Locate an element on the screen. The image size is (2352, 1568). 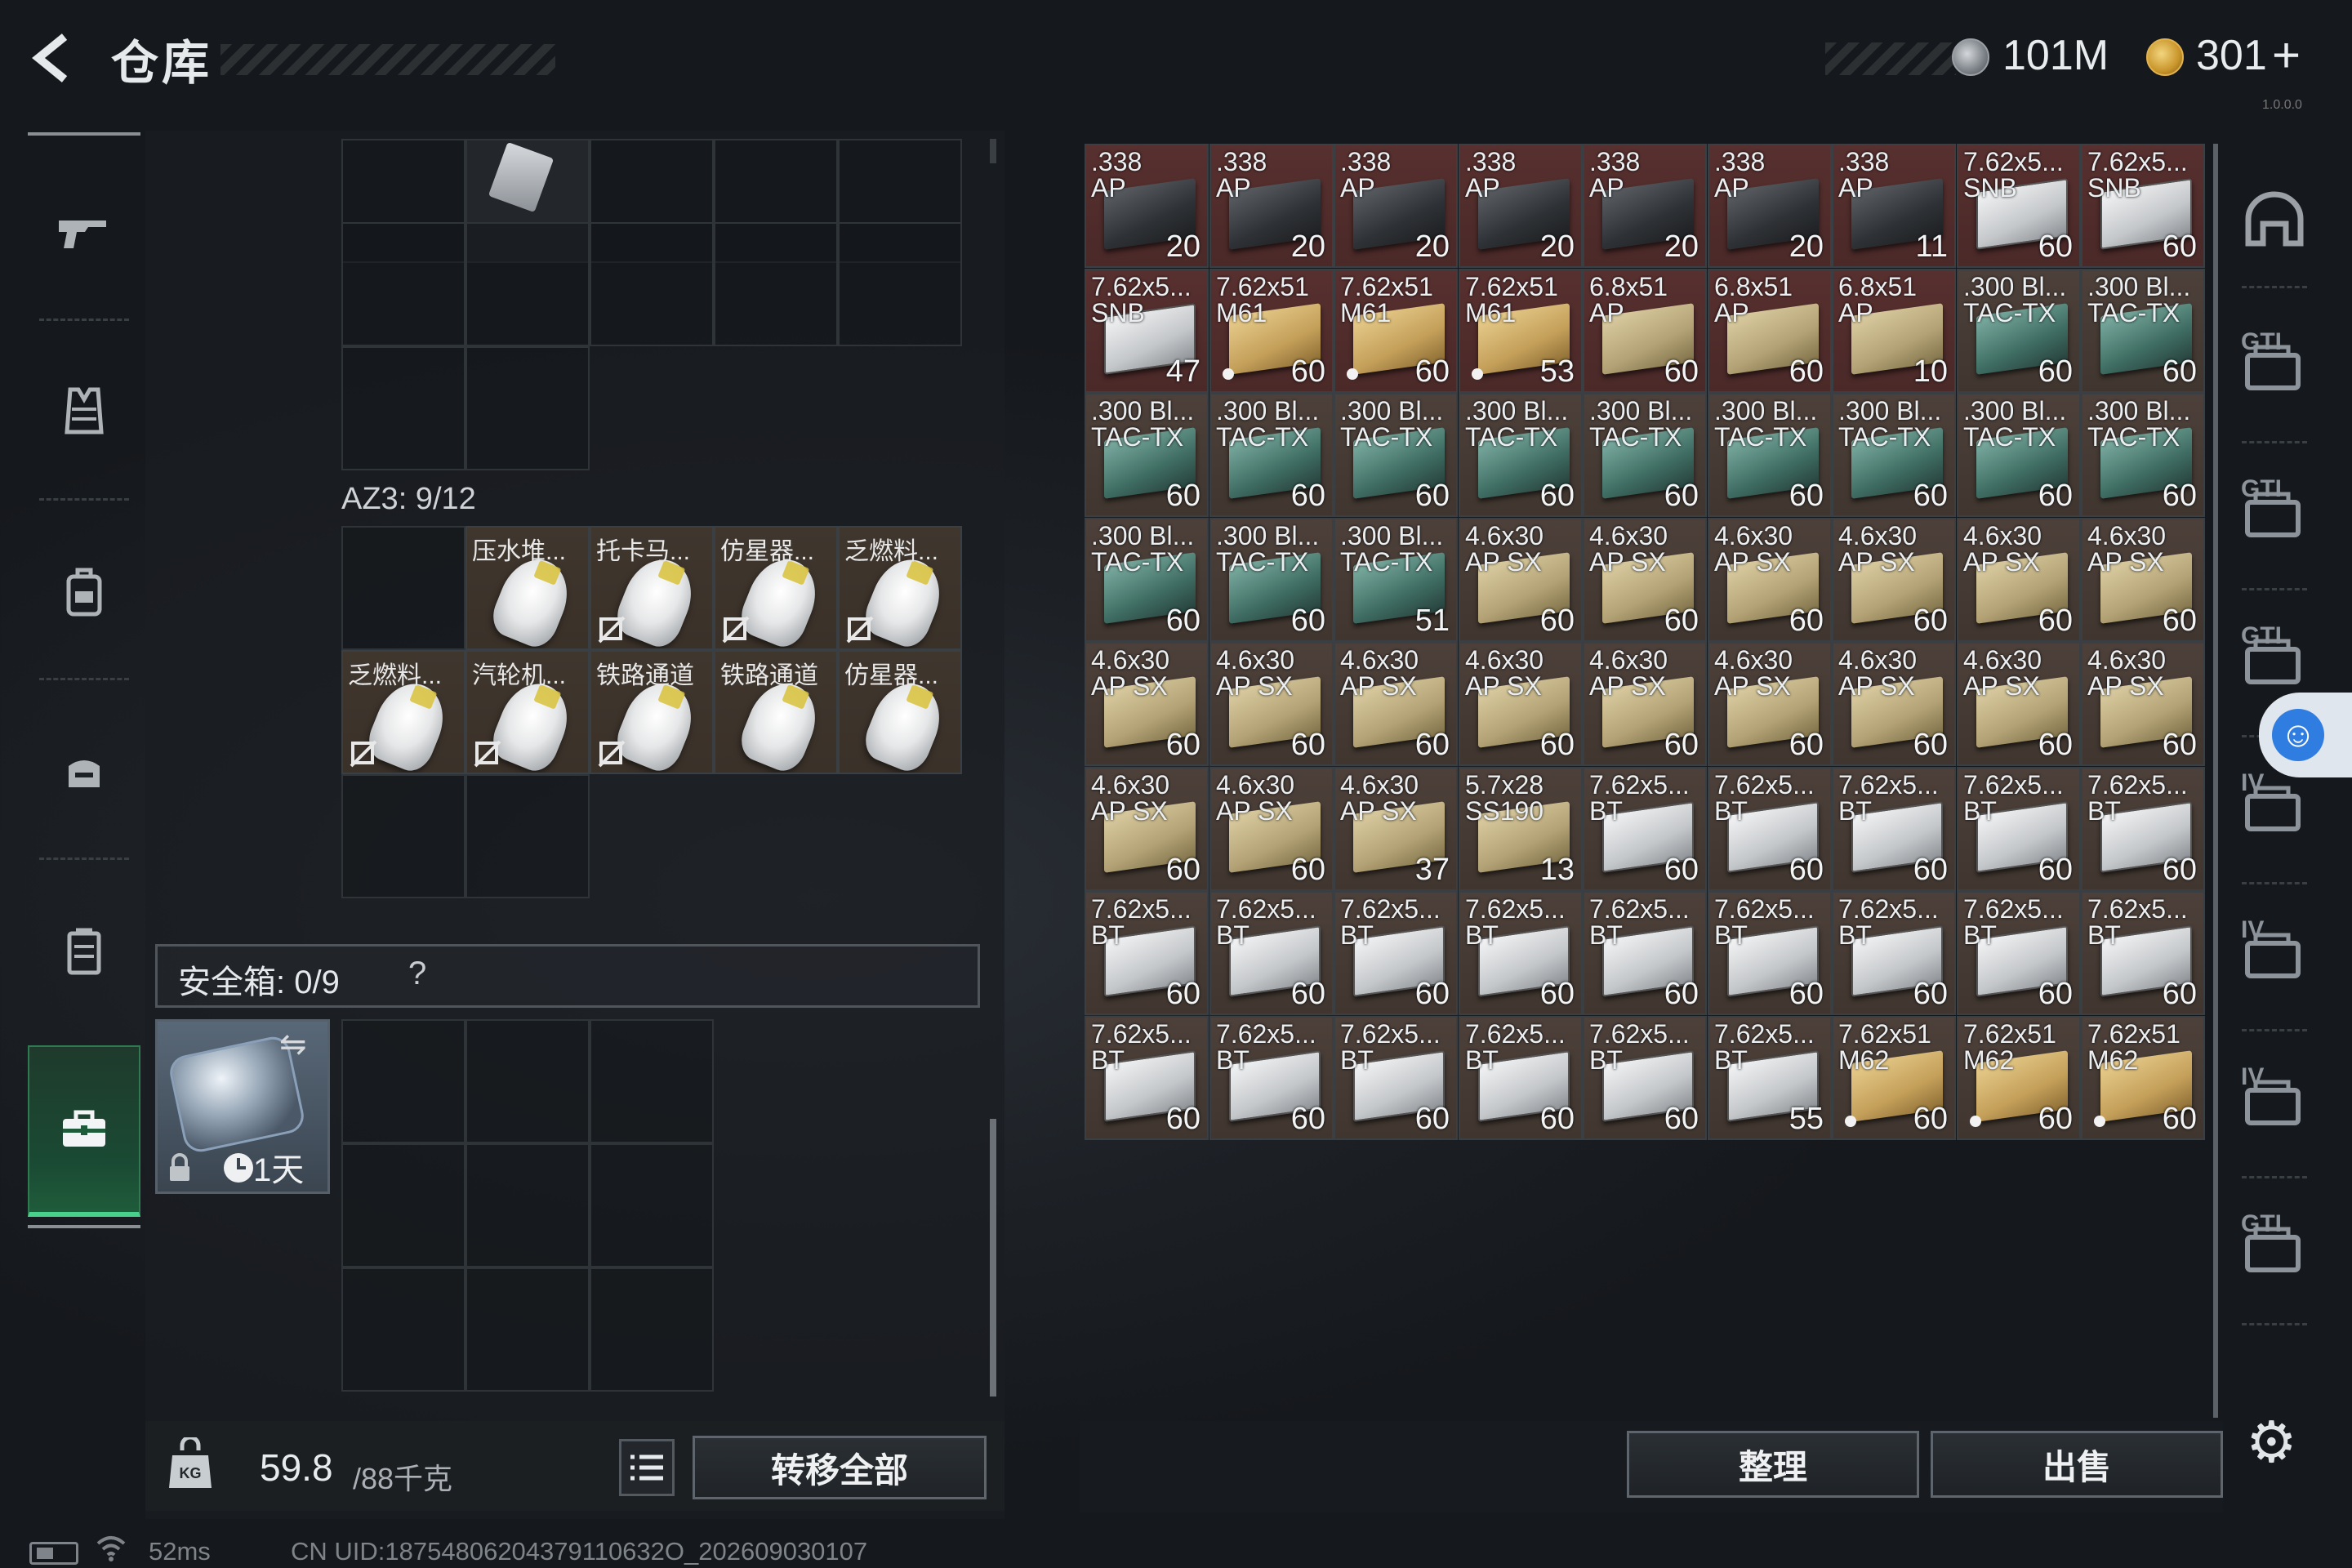
stash-ammo-item: 7.62x5... SNB 47 is located at coordinates (1147, 331).